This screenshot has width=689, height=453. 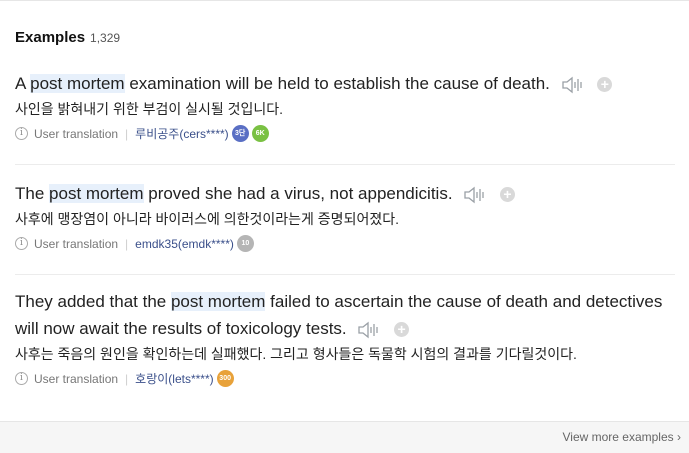 What do you see at coordinates (184, 244) in the screenshot?
I see `contributor-link: emdk35(emdk****)` at bounding box center [184, 244].